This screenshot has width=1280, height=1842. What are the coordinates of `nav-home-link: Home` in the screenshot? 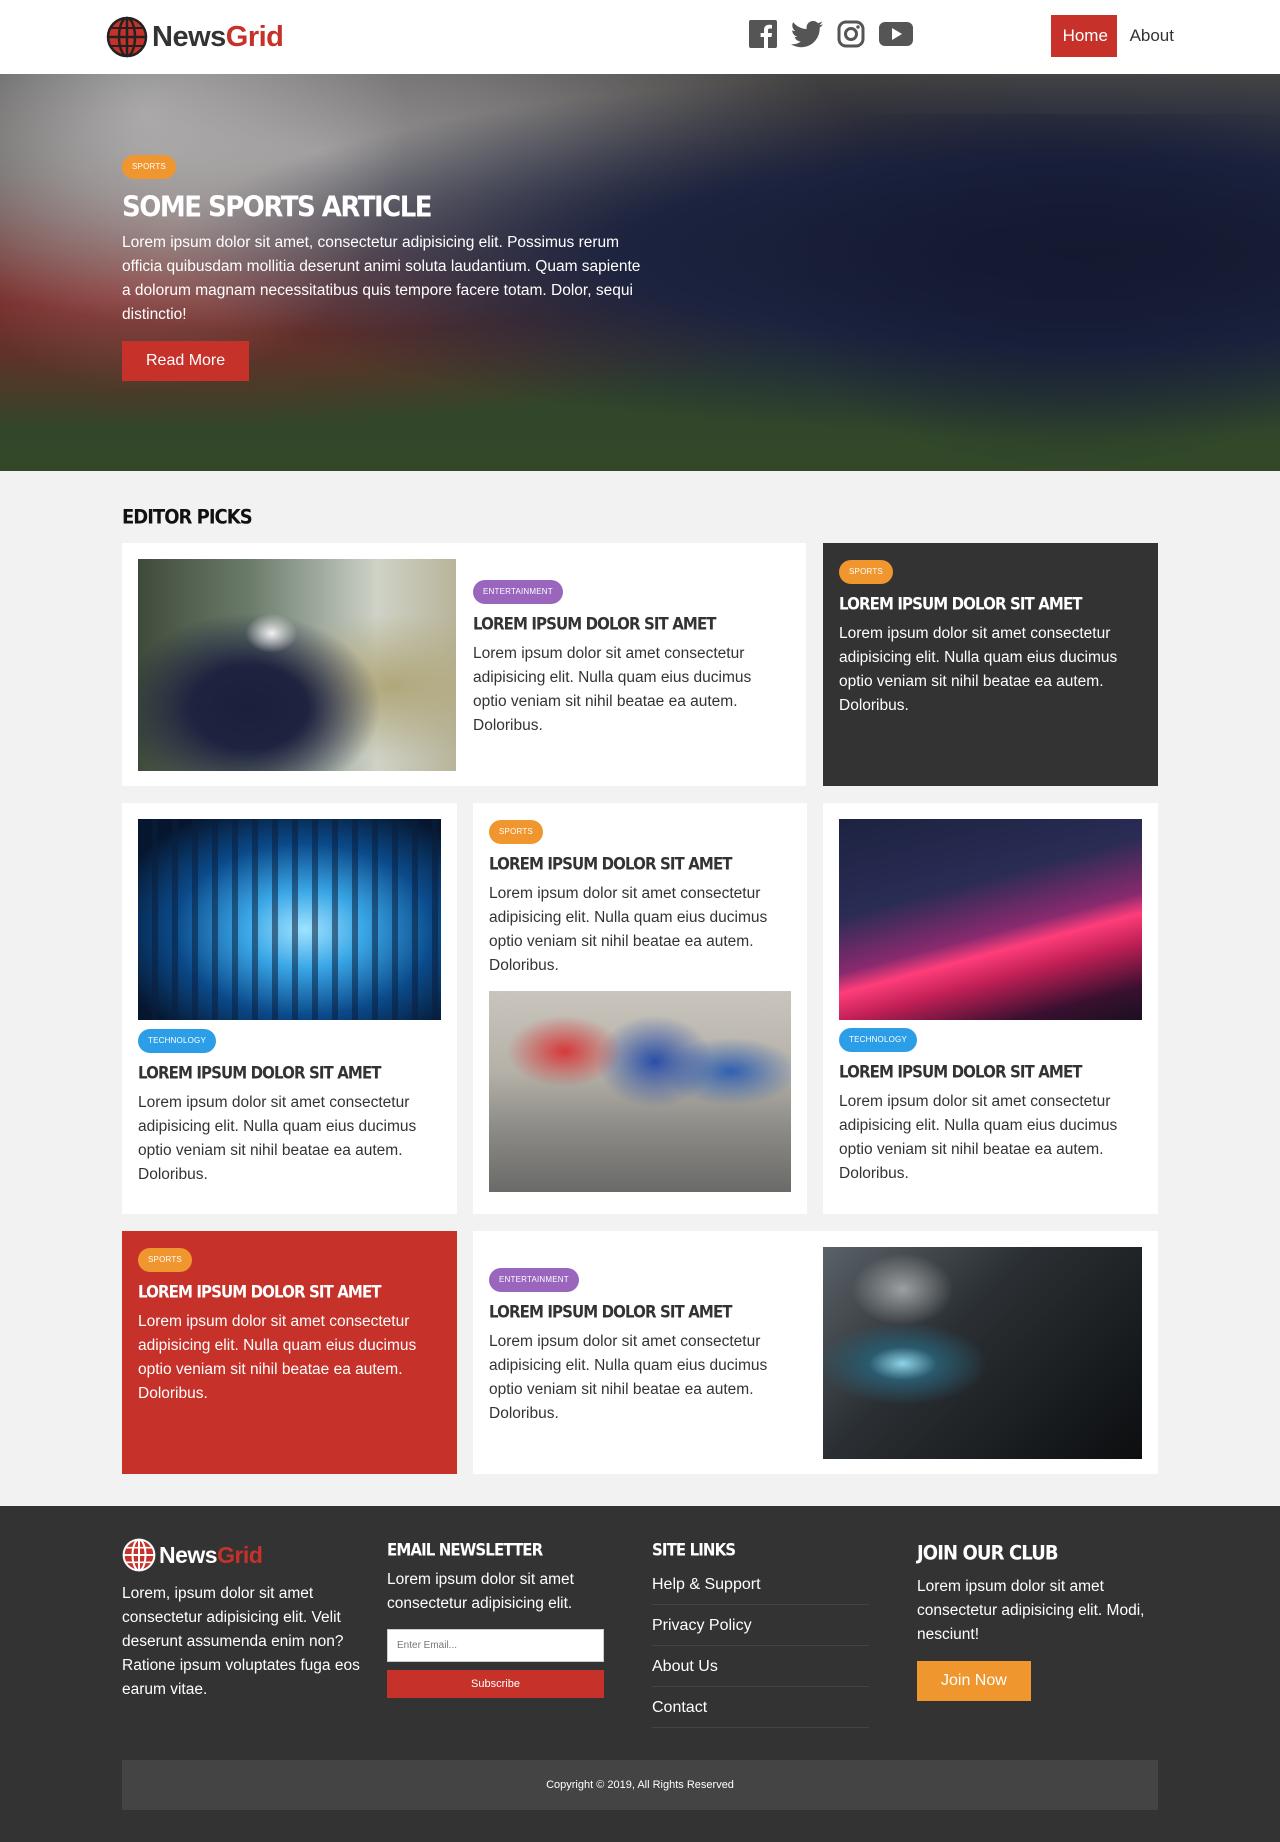 It's located at (1083, 36).